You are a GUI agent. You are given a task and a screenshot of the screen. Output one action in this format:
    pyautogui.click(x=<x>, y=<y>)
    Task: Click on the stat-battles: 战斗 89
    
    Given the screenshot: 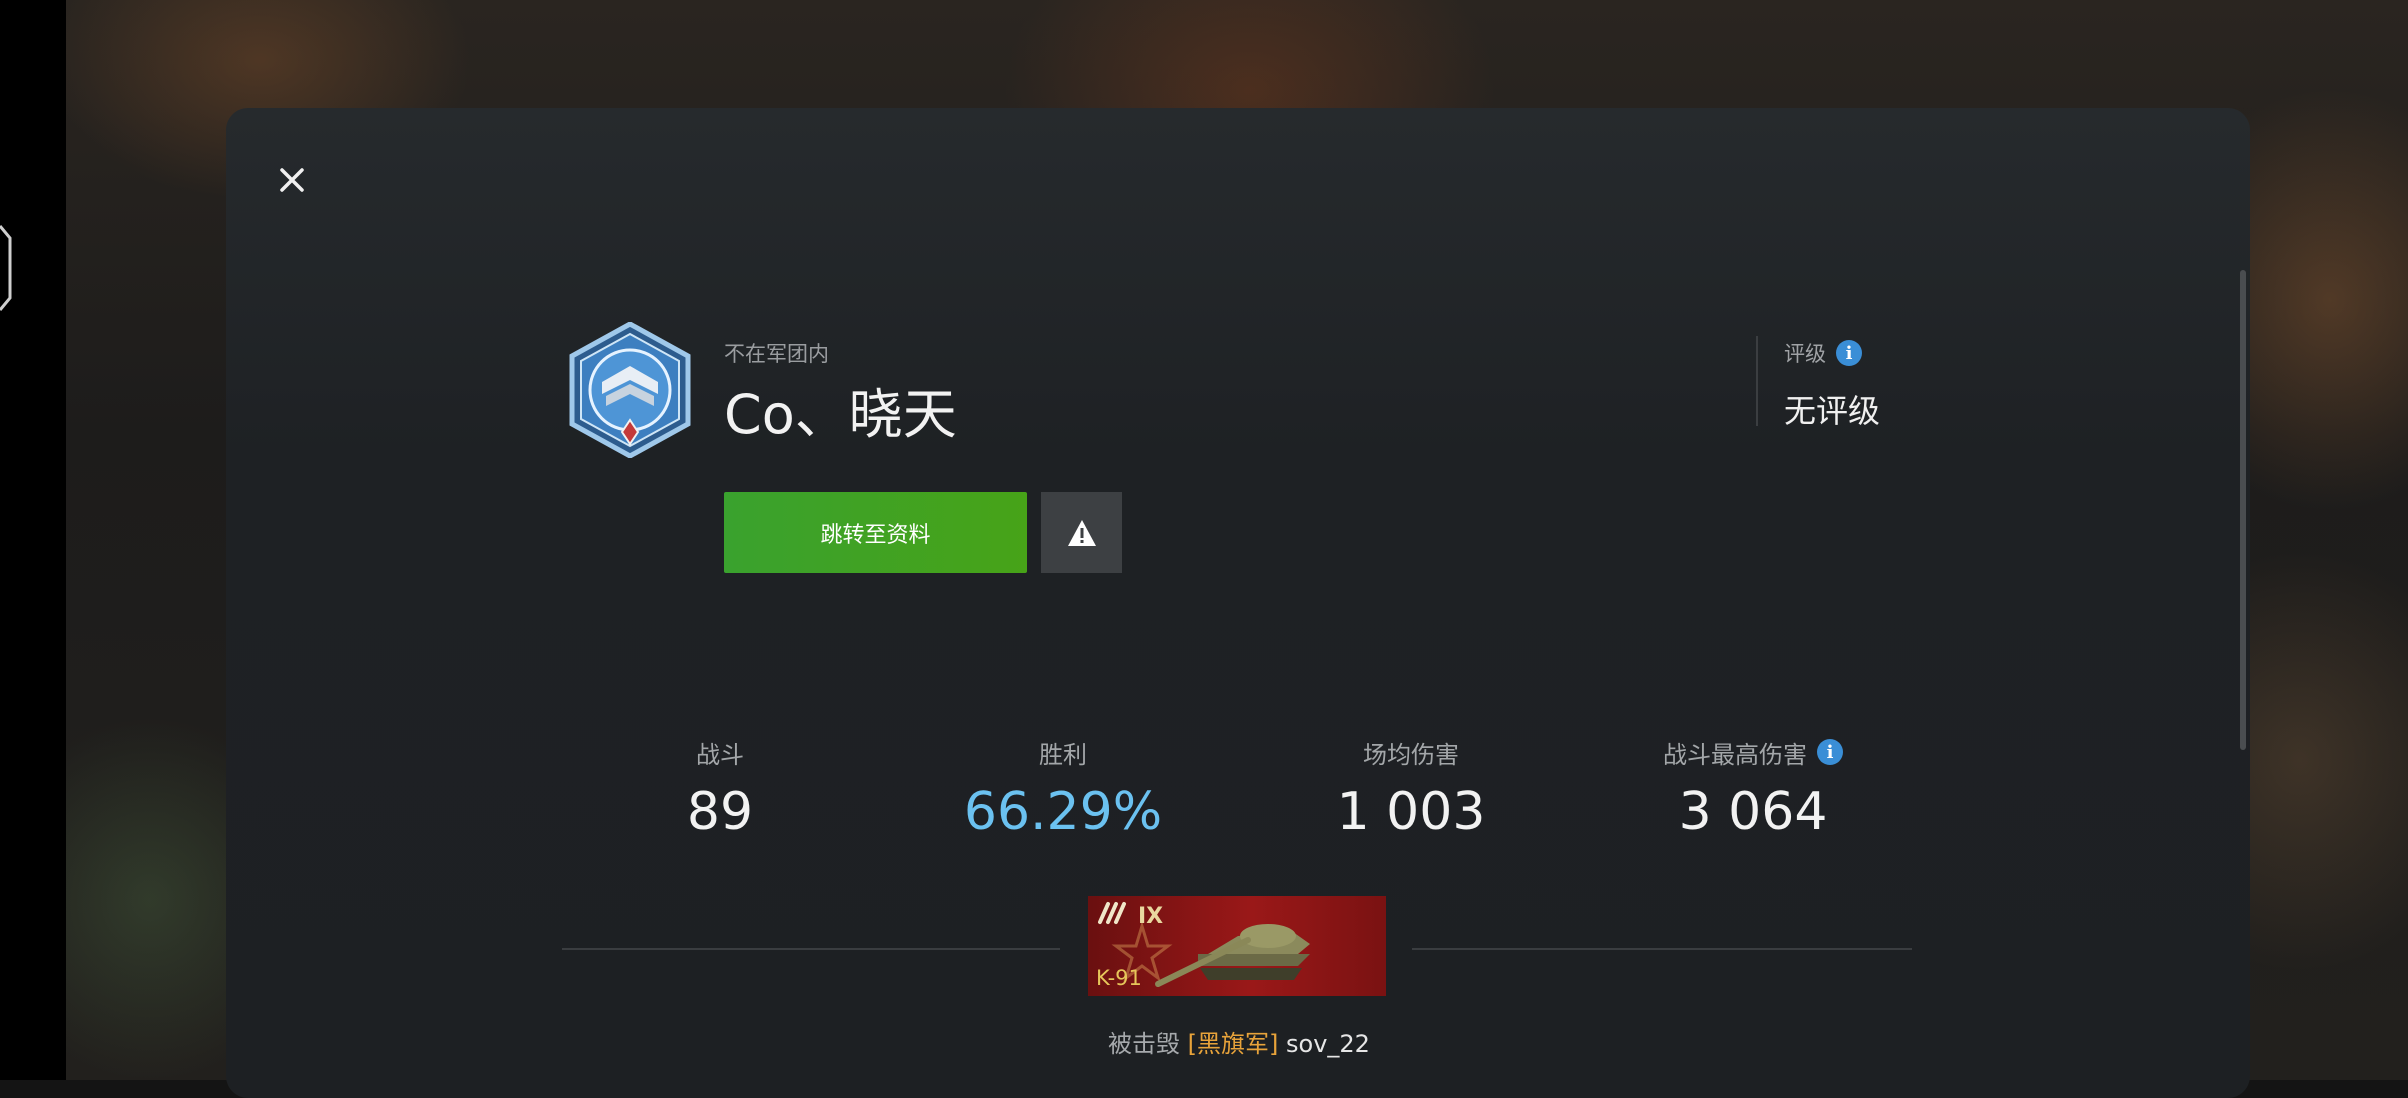 What is the action you would take?
    pyautogui.click(x=720, y=789)
    